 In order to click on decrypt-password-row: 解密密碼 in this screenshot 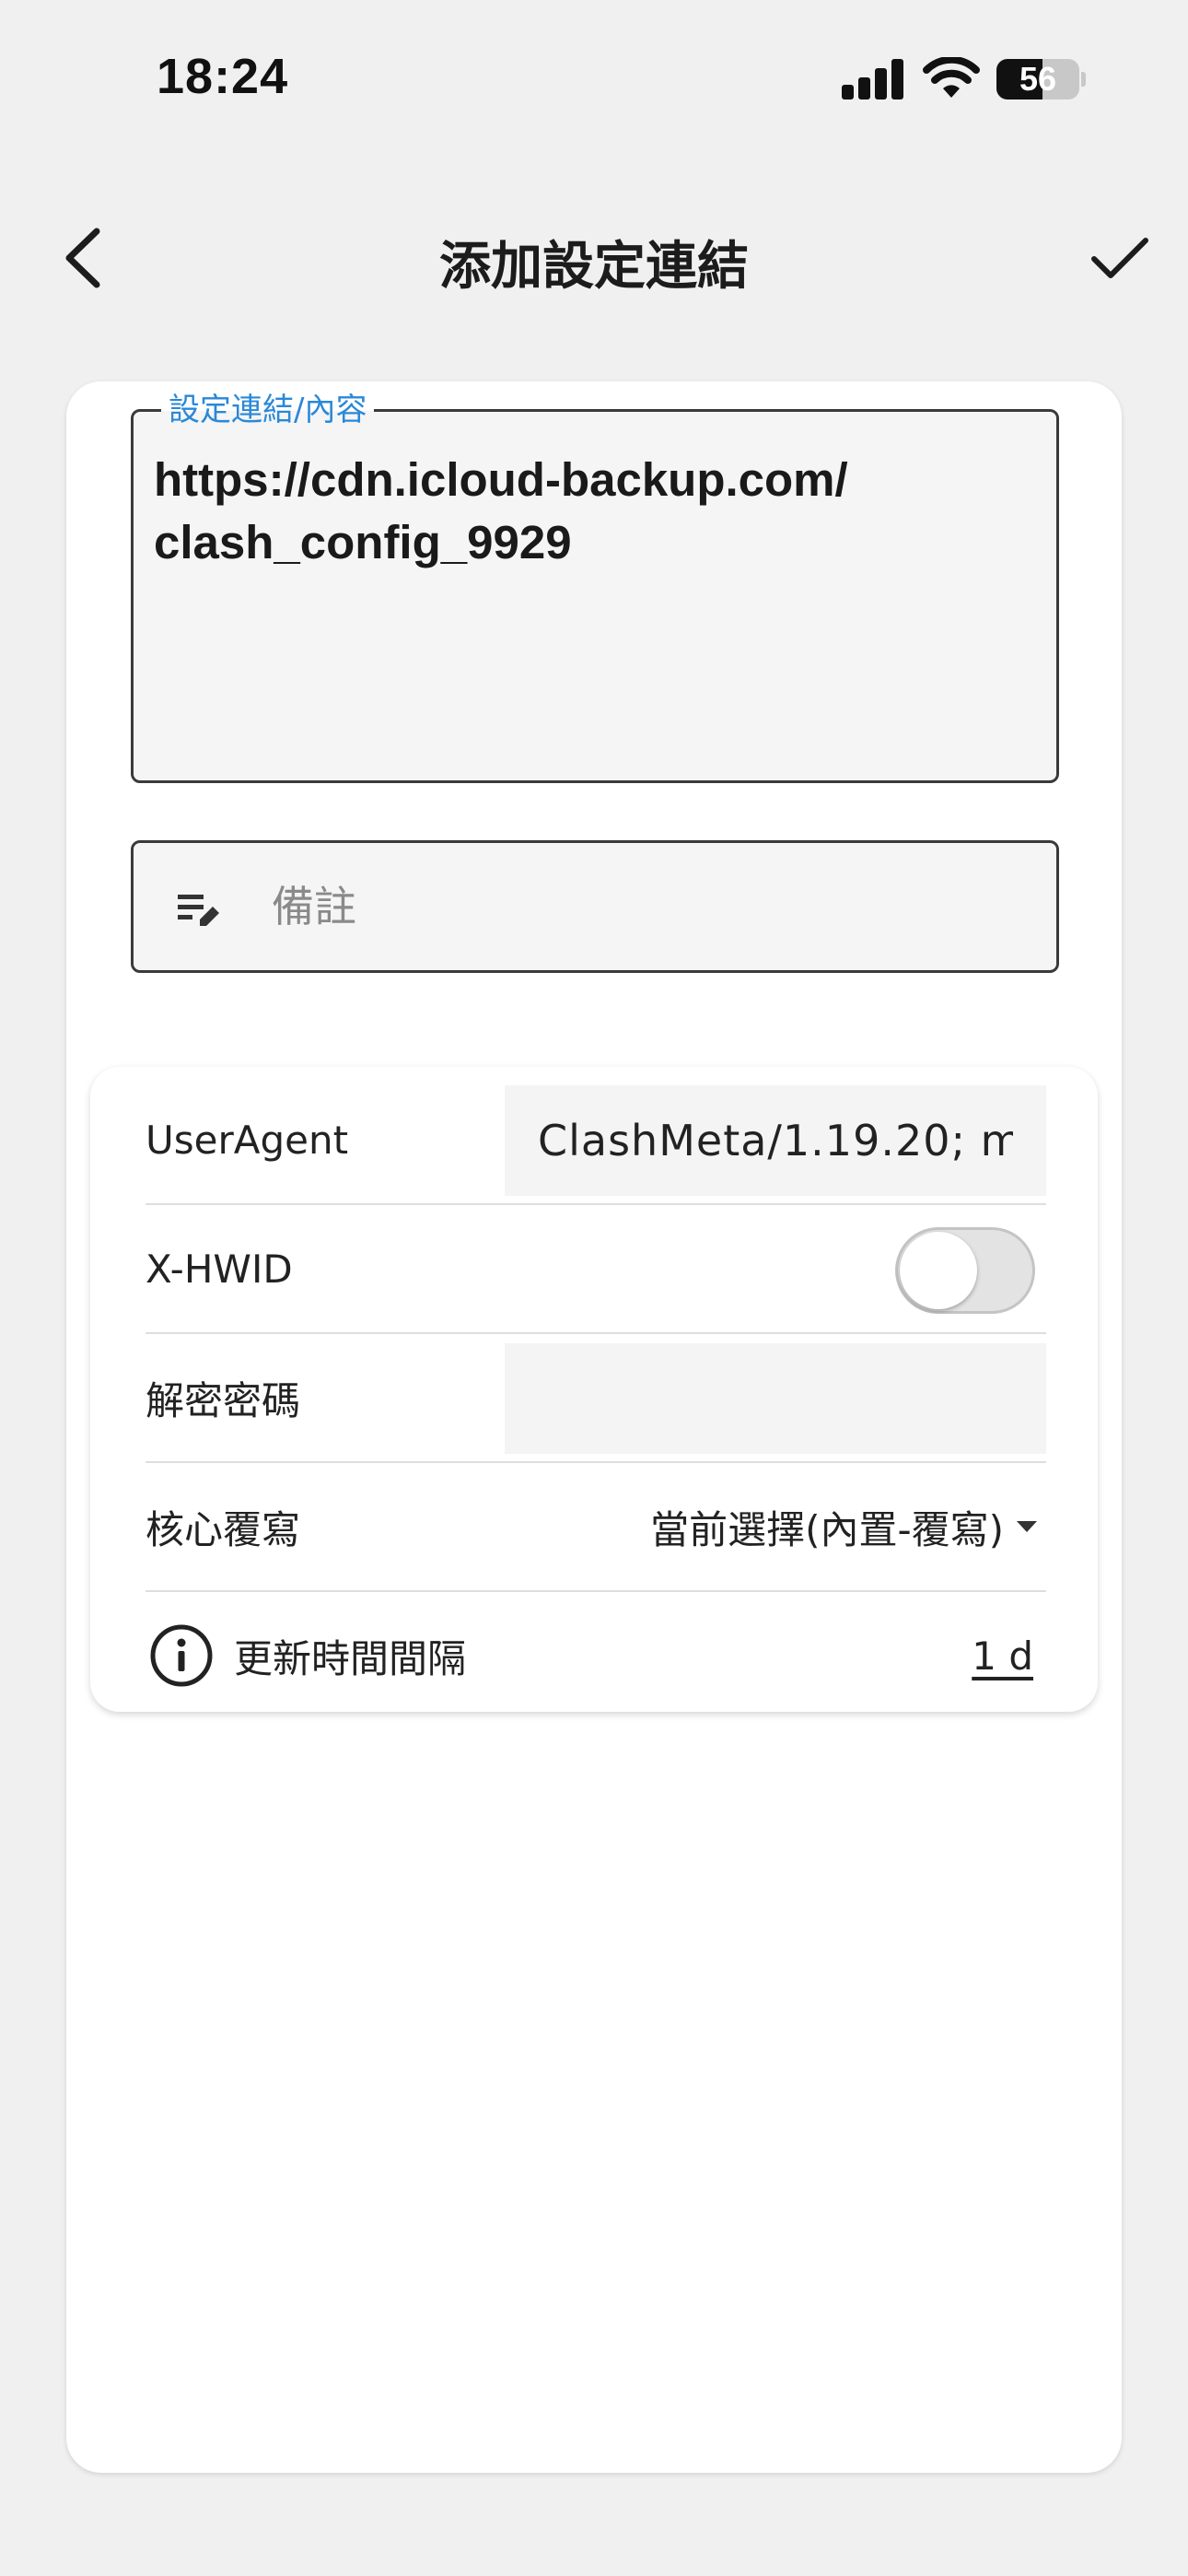, I will do `click(596, 1398)`.